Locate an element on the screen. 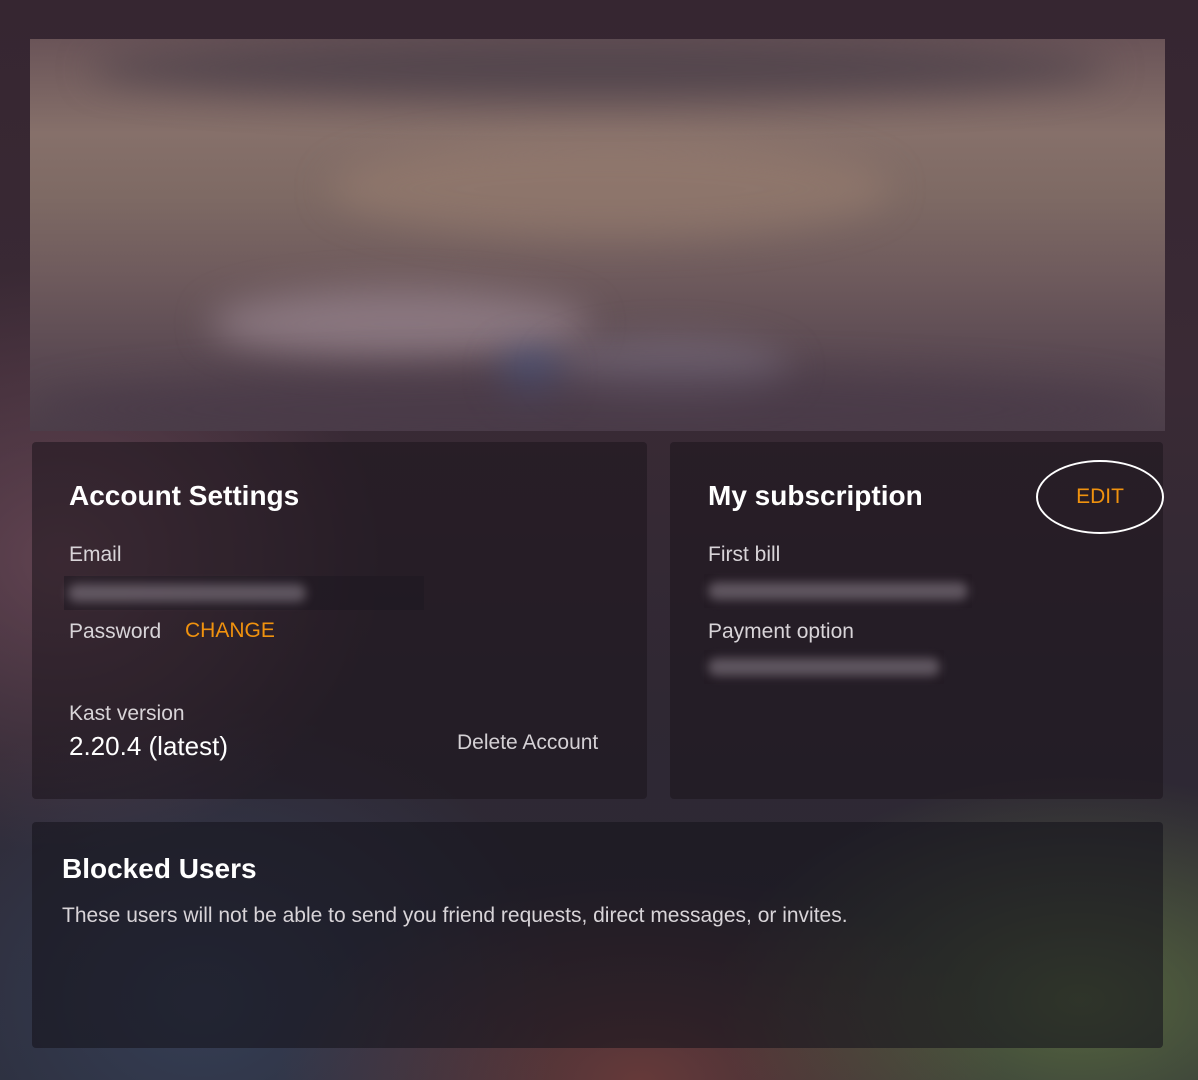 The width and height of the screenshot is (1198, 1080). email-label: Email is located at coordinates (95, 554).